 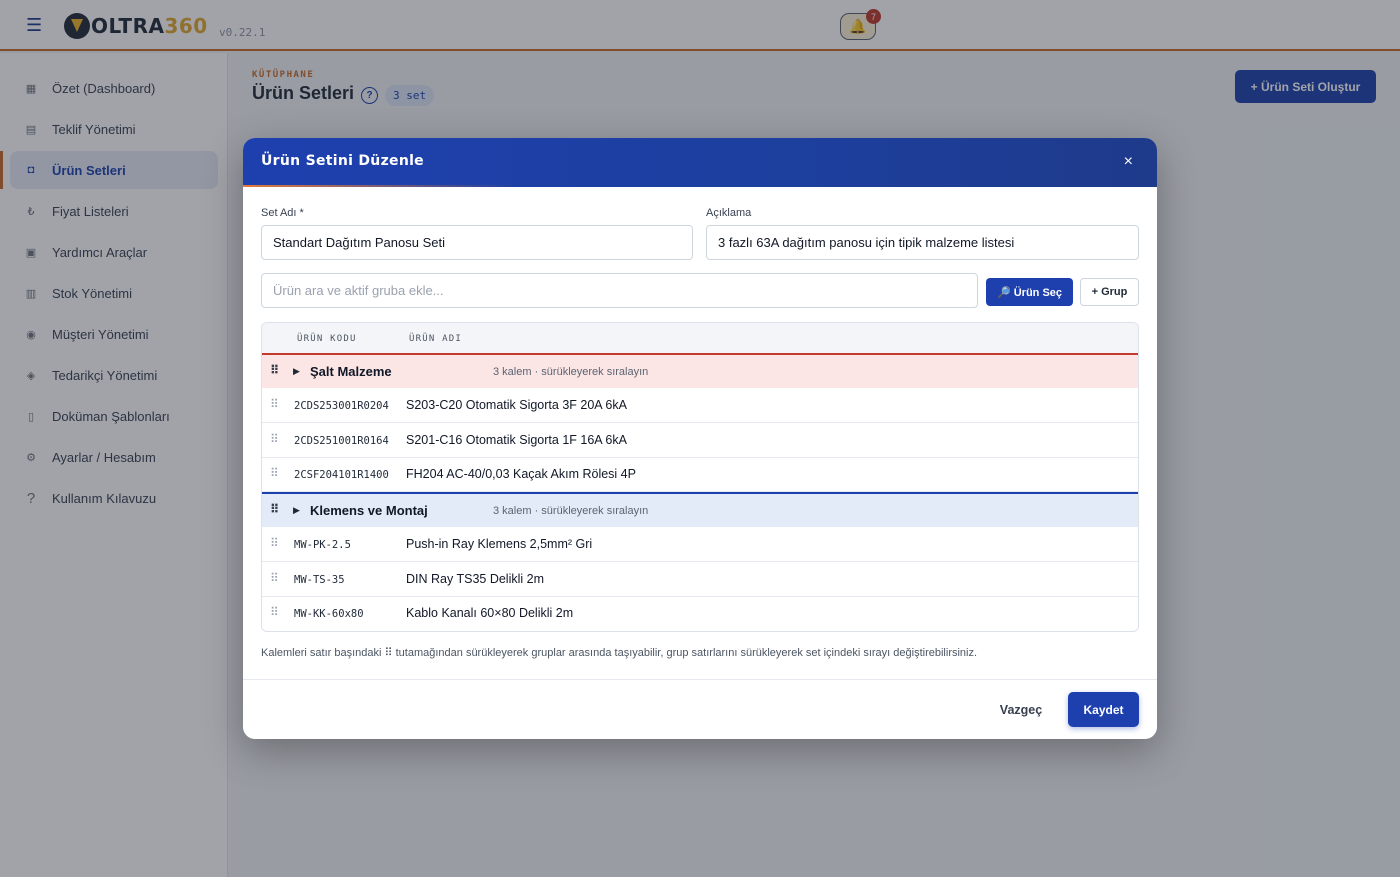 I want to click on add-group-button: + Grup, so click(x=1109, y=292).